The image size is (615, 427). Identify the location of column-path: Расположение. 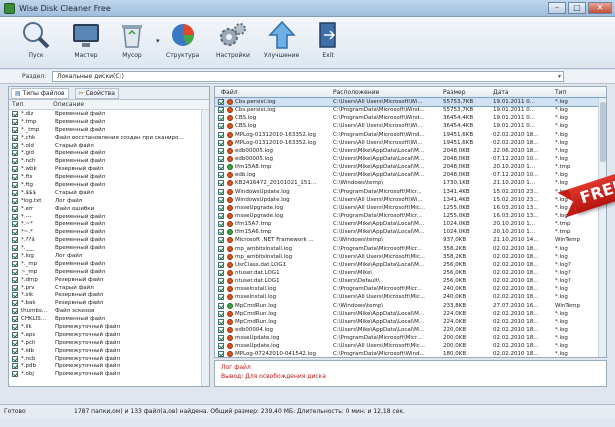
(386, 92).